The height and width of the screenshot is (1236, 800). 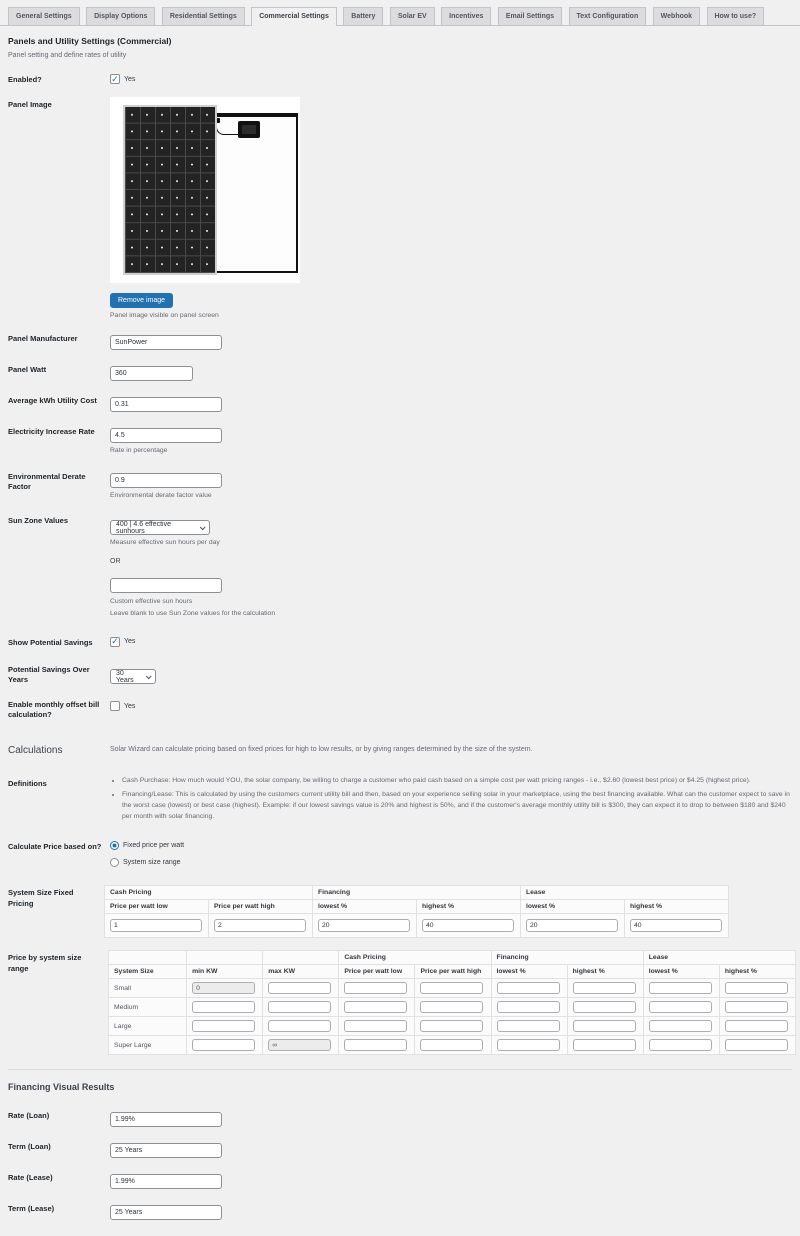 What do you see at coordinates (260, 907) in the screenshot?
I see `fixed-col-ppw-high: Price per watt high` at bounding box center [260, 907].